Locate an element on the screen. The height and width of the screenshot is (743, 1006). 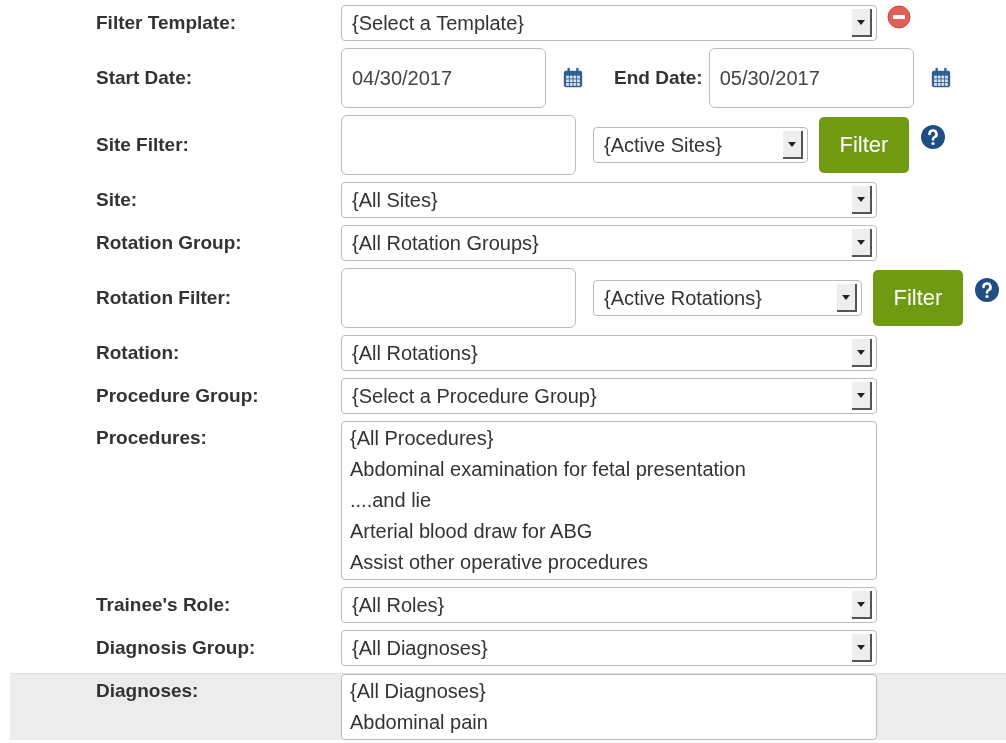
list-option: {All Procedures} is located at coordinates (609, 438).